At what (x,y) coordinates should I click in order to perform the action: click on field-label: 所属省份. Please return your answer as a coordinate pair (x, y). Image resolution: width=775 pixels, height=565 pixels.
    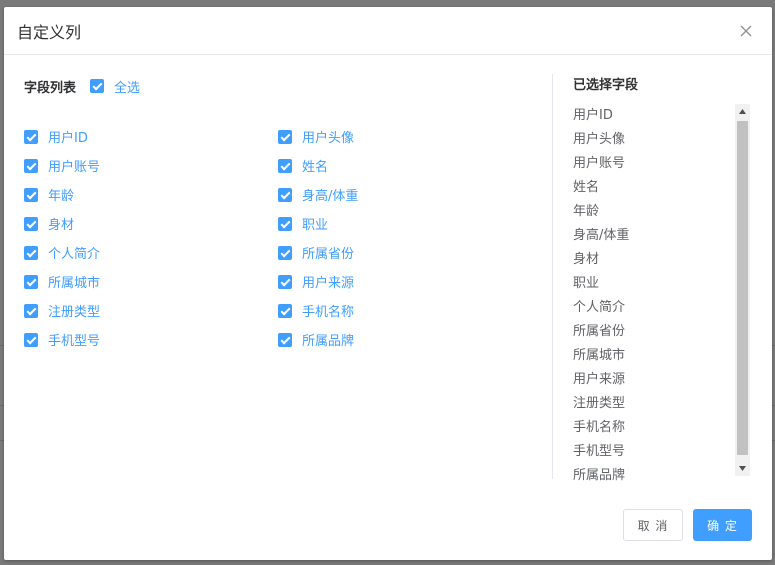
    Looking at the image, I should click on (328, 254).